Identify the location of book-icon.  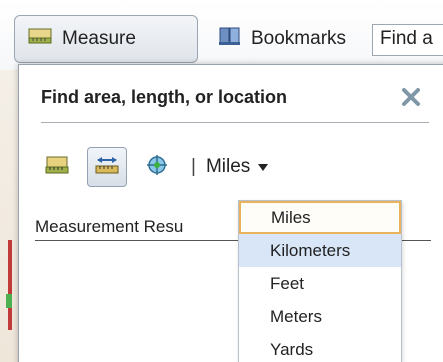
(230, 39).